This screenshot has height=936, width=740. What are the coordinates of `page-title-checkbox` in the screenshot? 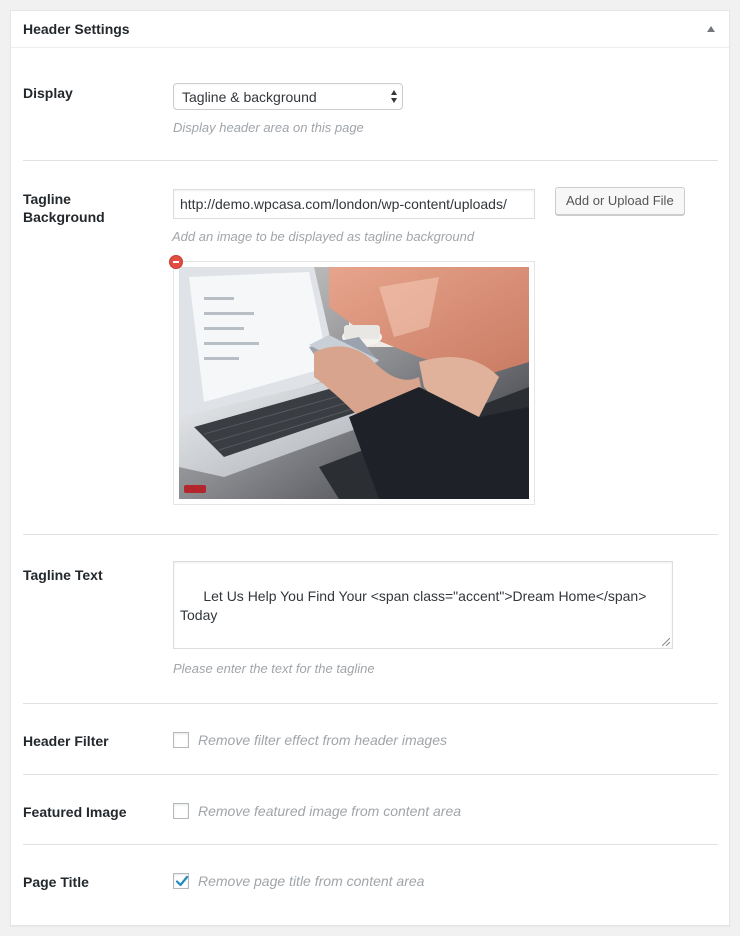 It's located at (181, 881).